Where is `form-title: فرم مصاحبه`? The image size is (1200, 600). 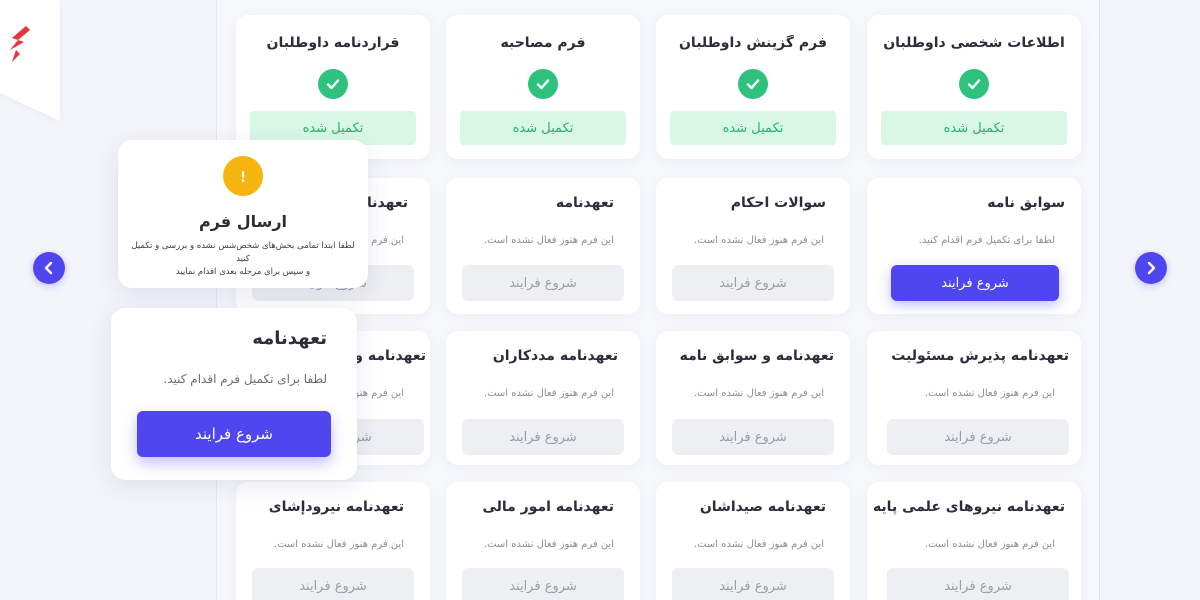
form-title: فرم مصاحبه is located at coordinates (543, 43).